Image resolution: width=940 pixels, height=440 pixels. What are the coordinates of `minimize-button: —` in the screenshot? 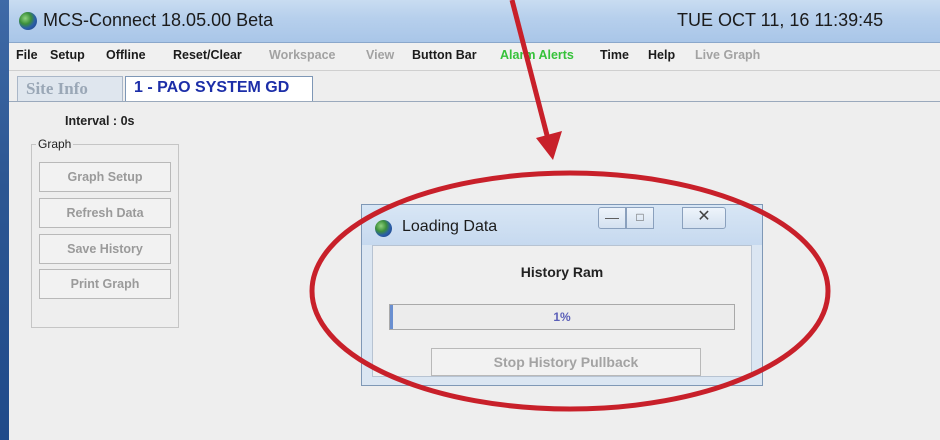 It's located at (612, 218).